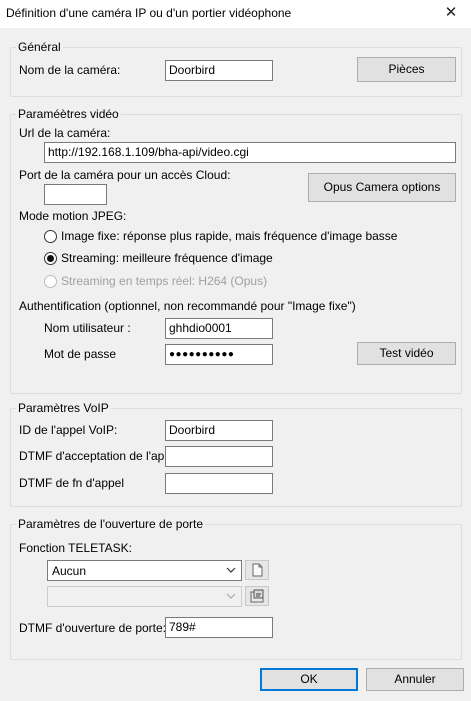  Describe the element at coordinates (144, 570) in the screenshot. I see `teletask-function-select: Aucun` at that location.